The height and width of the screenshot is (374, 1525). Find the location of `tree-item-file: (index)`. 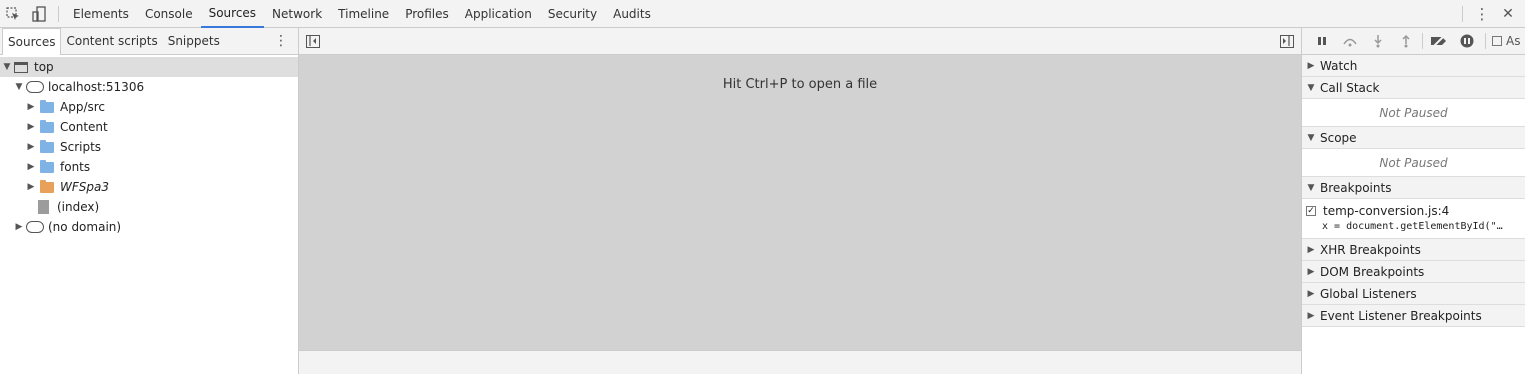

tree-item-file: (index) is located at coordinates (149, 207).